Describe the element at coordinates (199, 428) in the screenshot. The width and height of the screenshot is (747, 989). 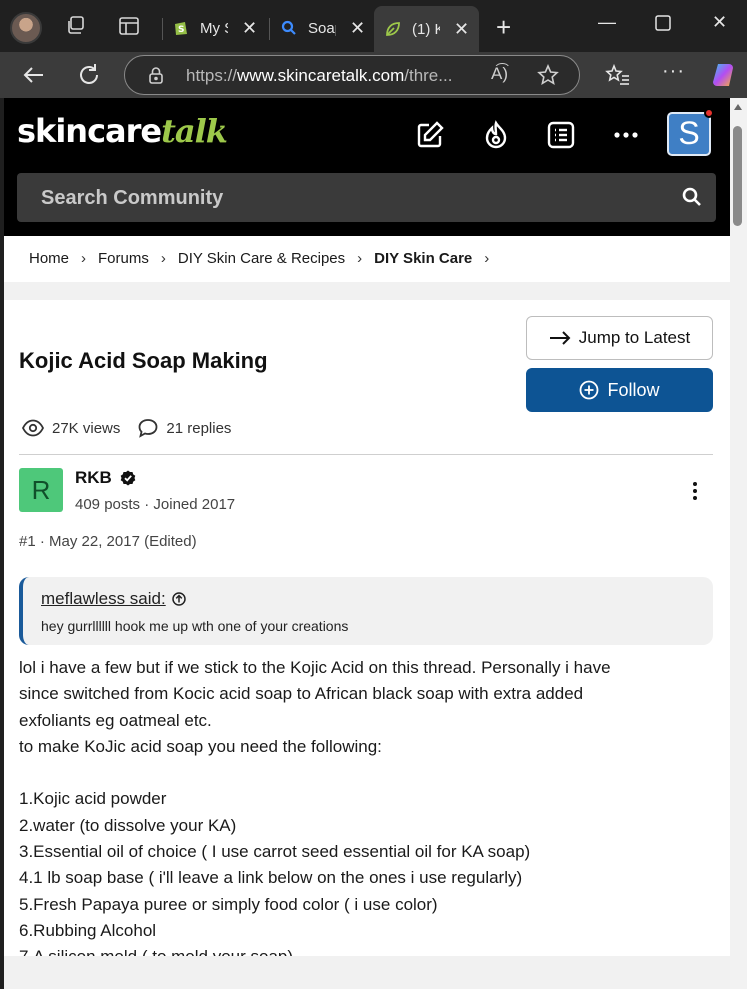
I see `reply-count: 21 replies` at that location.